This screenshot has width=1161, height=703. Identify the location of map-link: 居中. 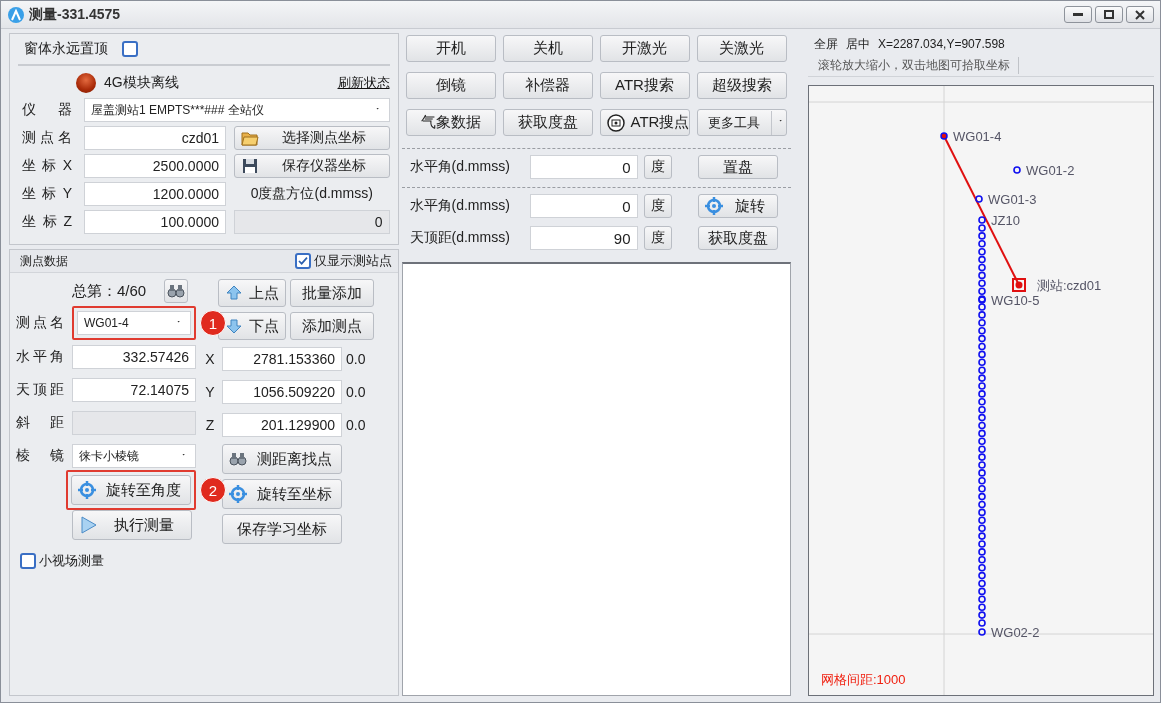
(858, 44).